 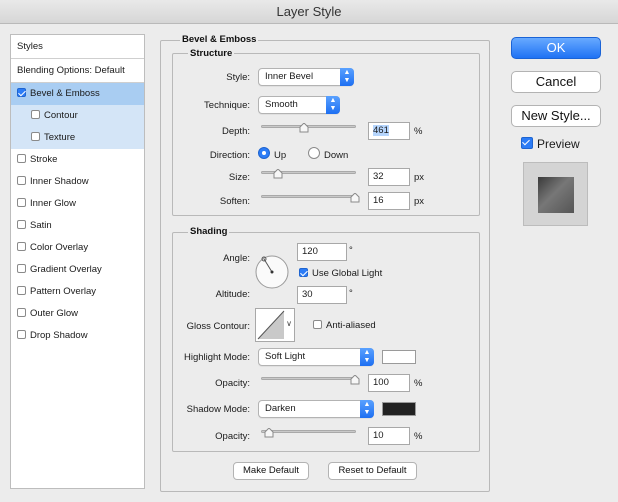 I want to click on technique-popup: Smooth ▲ ▼, so click(x=299, y=105).